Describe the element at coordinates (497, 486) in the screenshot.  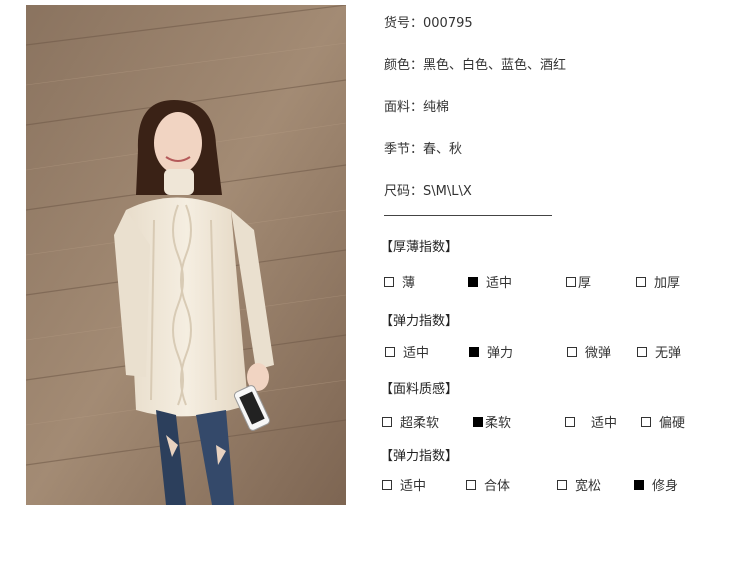
I see `option-label: 合体` at that location.